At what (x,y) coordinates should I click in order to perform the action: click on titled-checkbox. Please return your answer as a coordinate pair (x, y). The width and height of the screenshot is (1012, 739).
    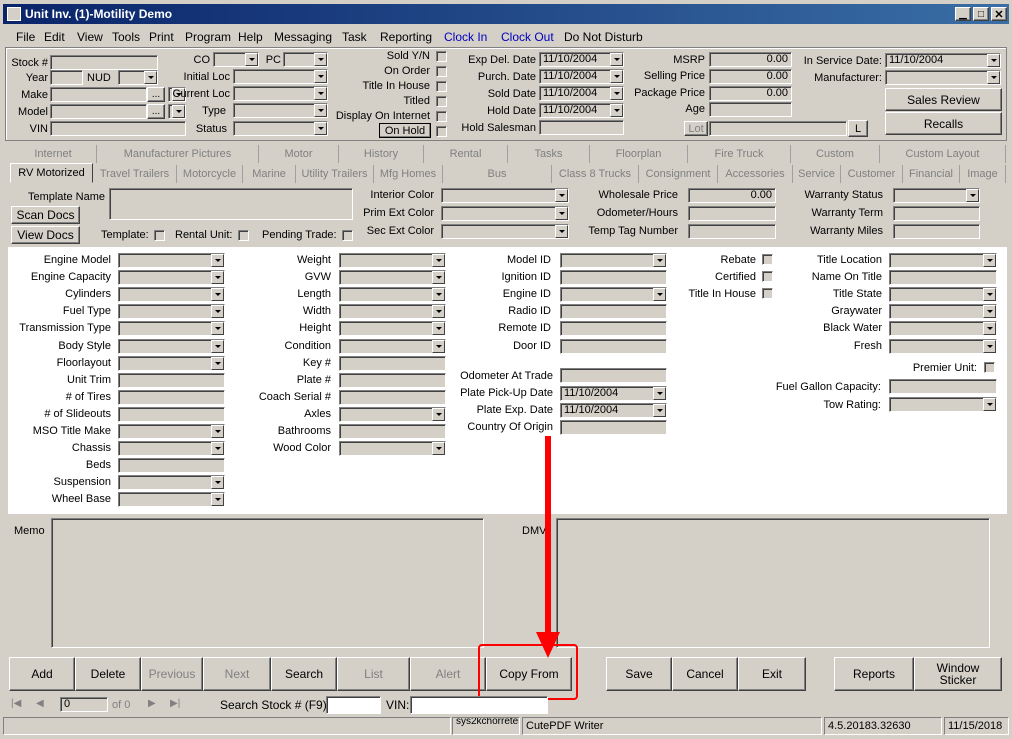
    Looking at the image, I should click on (441, 101).